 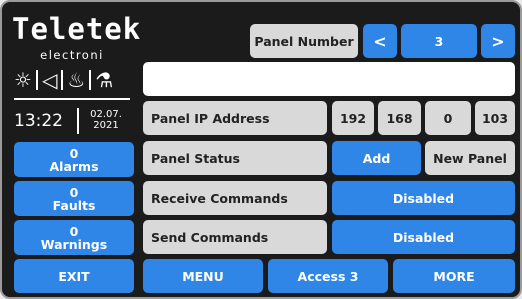 I want to click on access-level-button: Access 3, so click(x=328, y=276).